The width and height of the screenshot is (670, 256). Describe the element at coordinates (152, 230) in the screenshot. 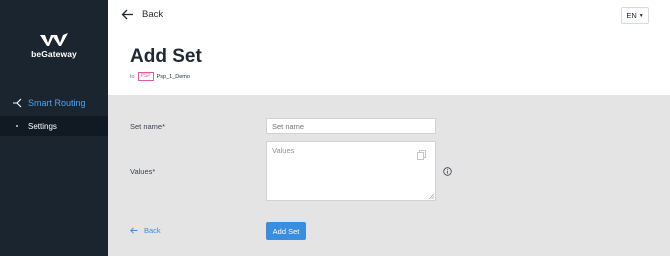

I see `back-bottom-label: Back` at that location.